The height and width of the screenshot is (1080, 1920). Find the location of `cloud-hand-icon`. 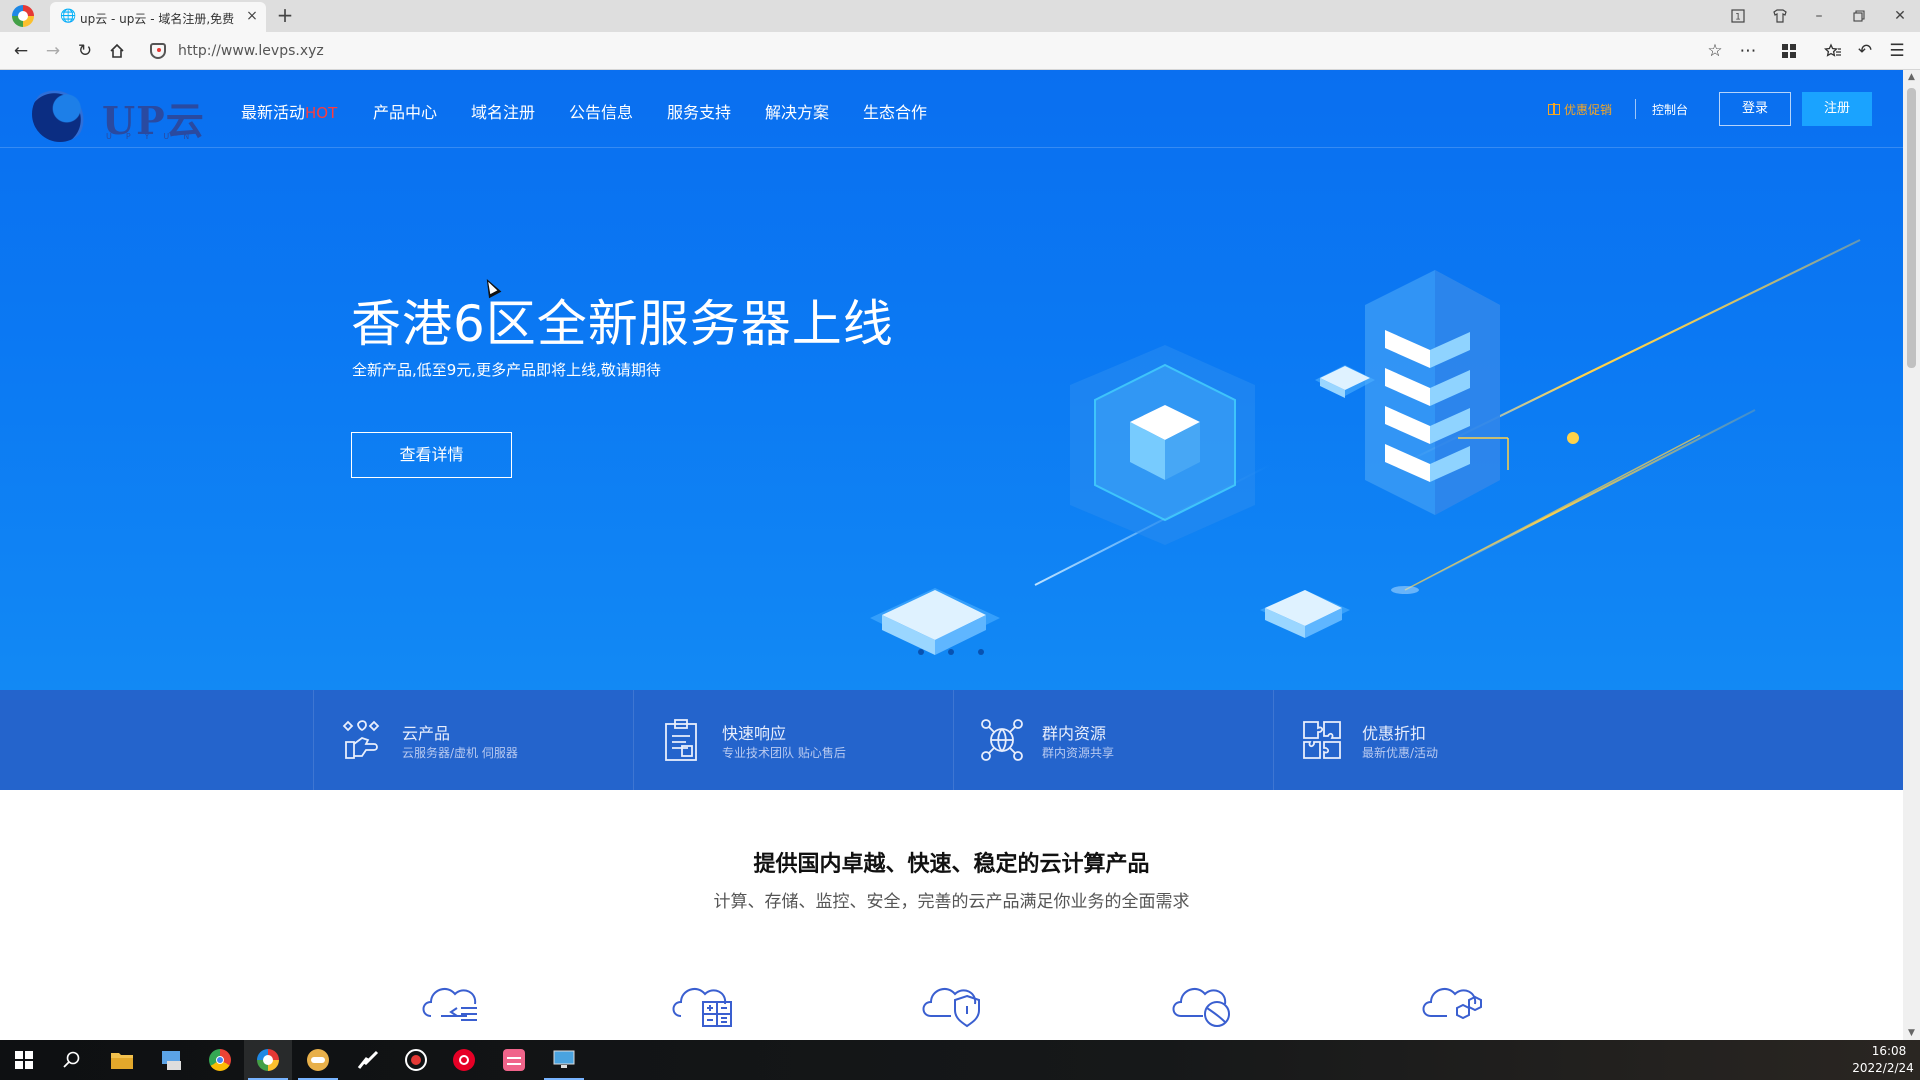

cloud-hand-icon is located at coordinates (361, 739).